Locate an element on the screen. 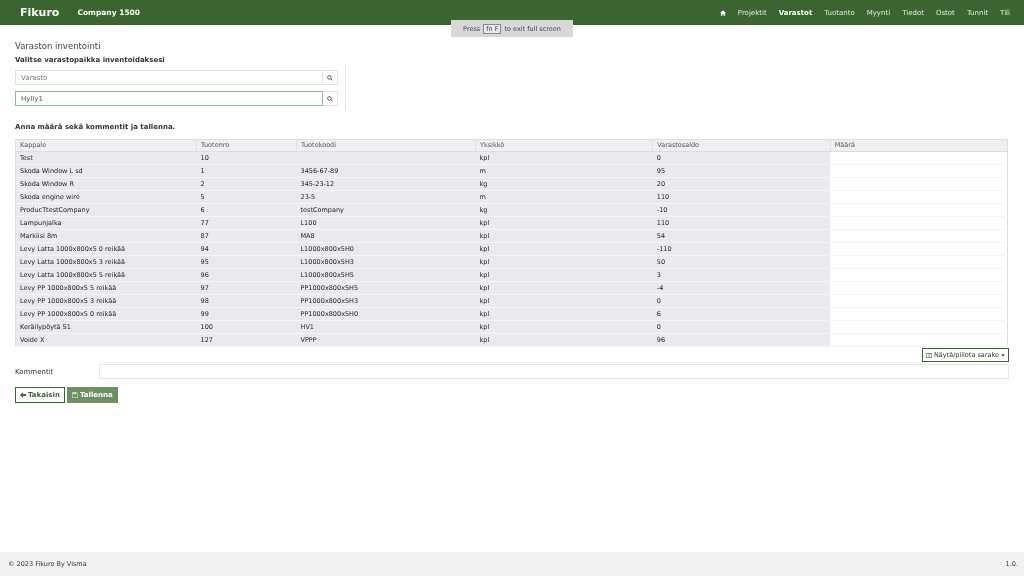 This screenshot has height=576, width=1024. logo: Fikuro is located at coordinates (40, 12).